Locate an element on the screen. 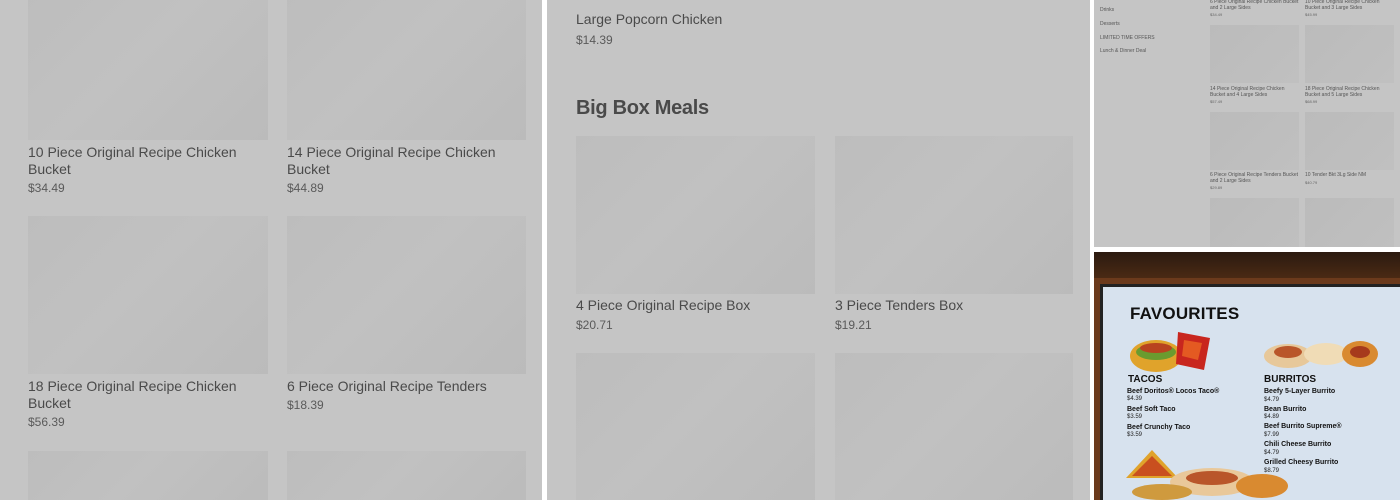  burritos-heading: BURRITOS is located at coordinates (1290, 379).